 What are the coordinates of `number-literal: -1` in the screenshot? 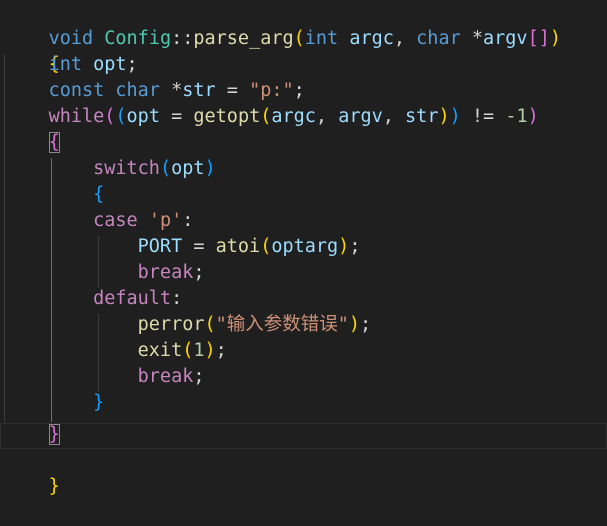 It's located at (516, 116).